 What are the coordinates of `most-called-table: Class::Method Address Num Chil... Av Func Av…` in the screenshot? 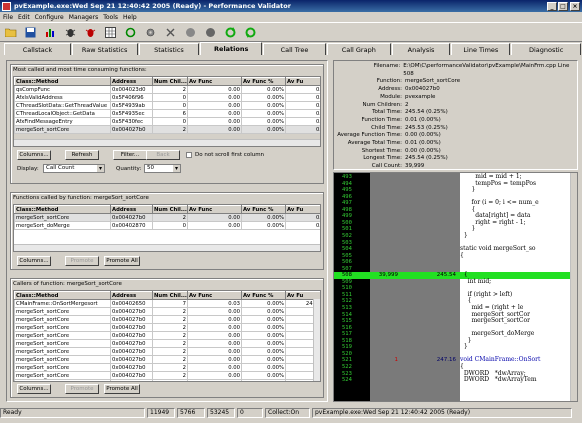 It's located at (167, 111).